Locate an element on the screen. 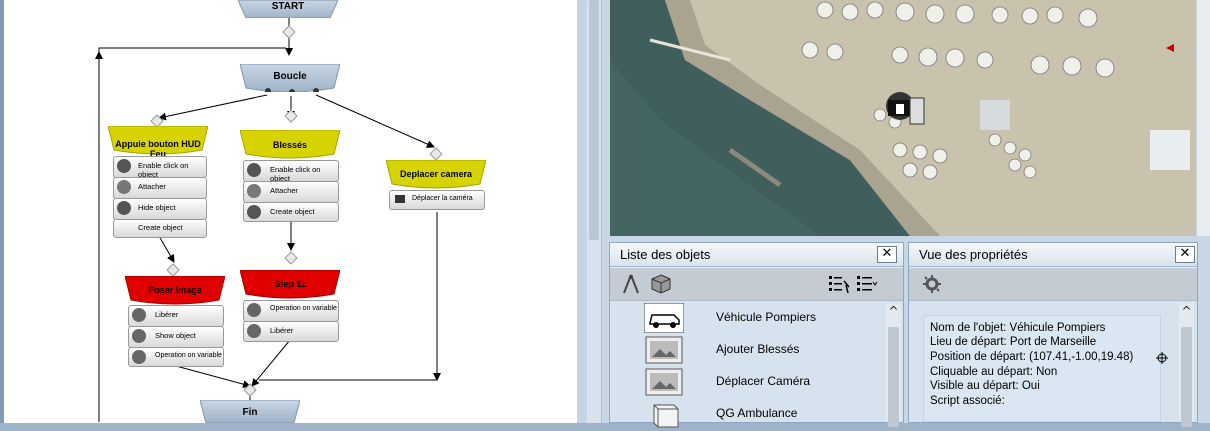 This screenshot has width=1210, height=431. start-node-label: START is located at coordinates (288, 6).